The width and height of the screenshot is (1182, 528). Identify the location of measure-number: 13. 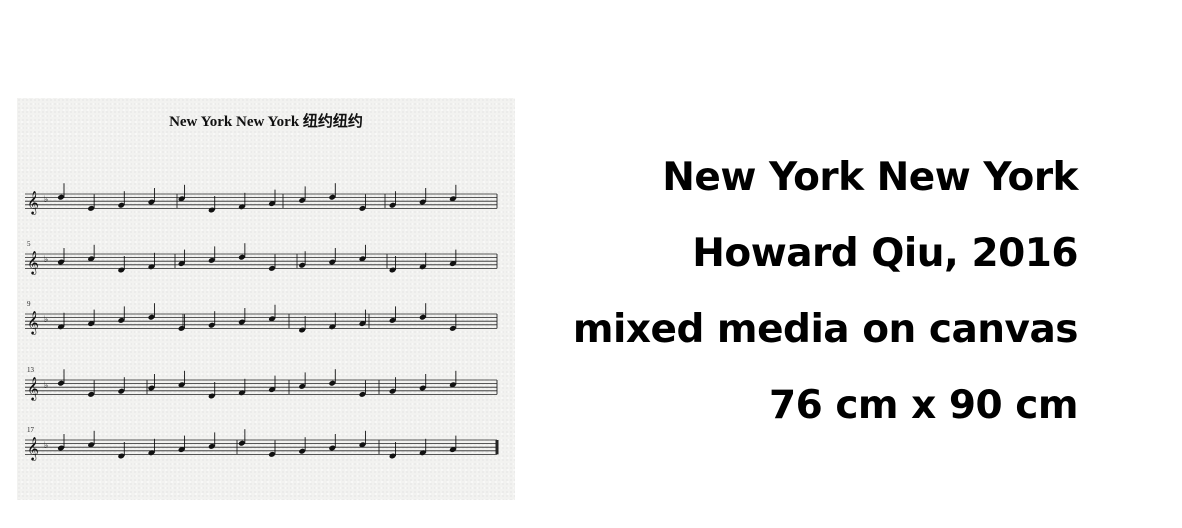
(31, 370).